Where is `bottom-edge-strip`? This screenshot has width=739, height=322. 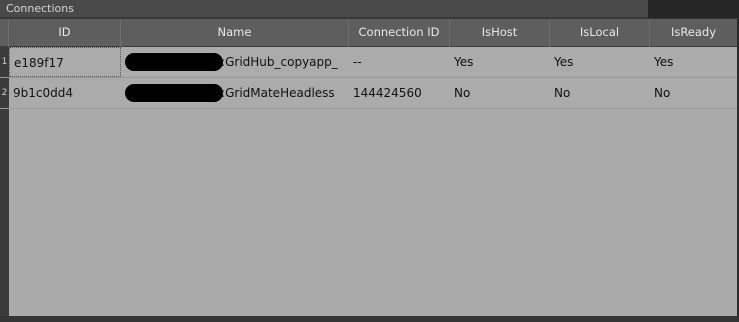
bottom-edge-strip is located at coordinates (369, 319).